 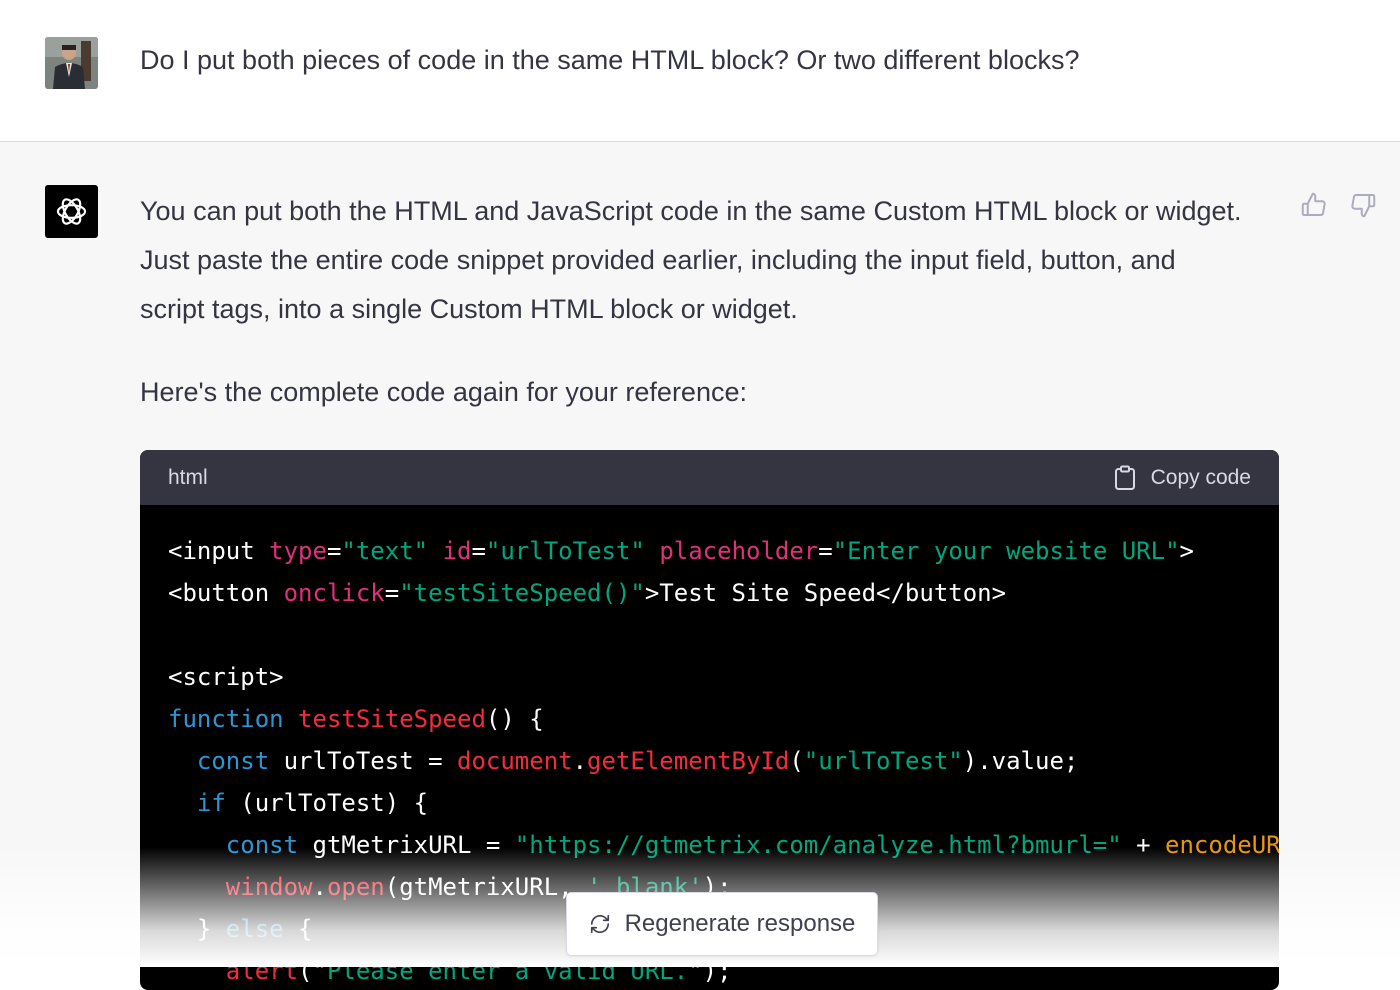 What do you see at coordinates (723, 803) in the screenshot?
I see `code-line: if (urlToTest) {` at bounding box center [723, 803].